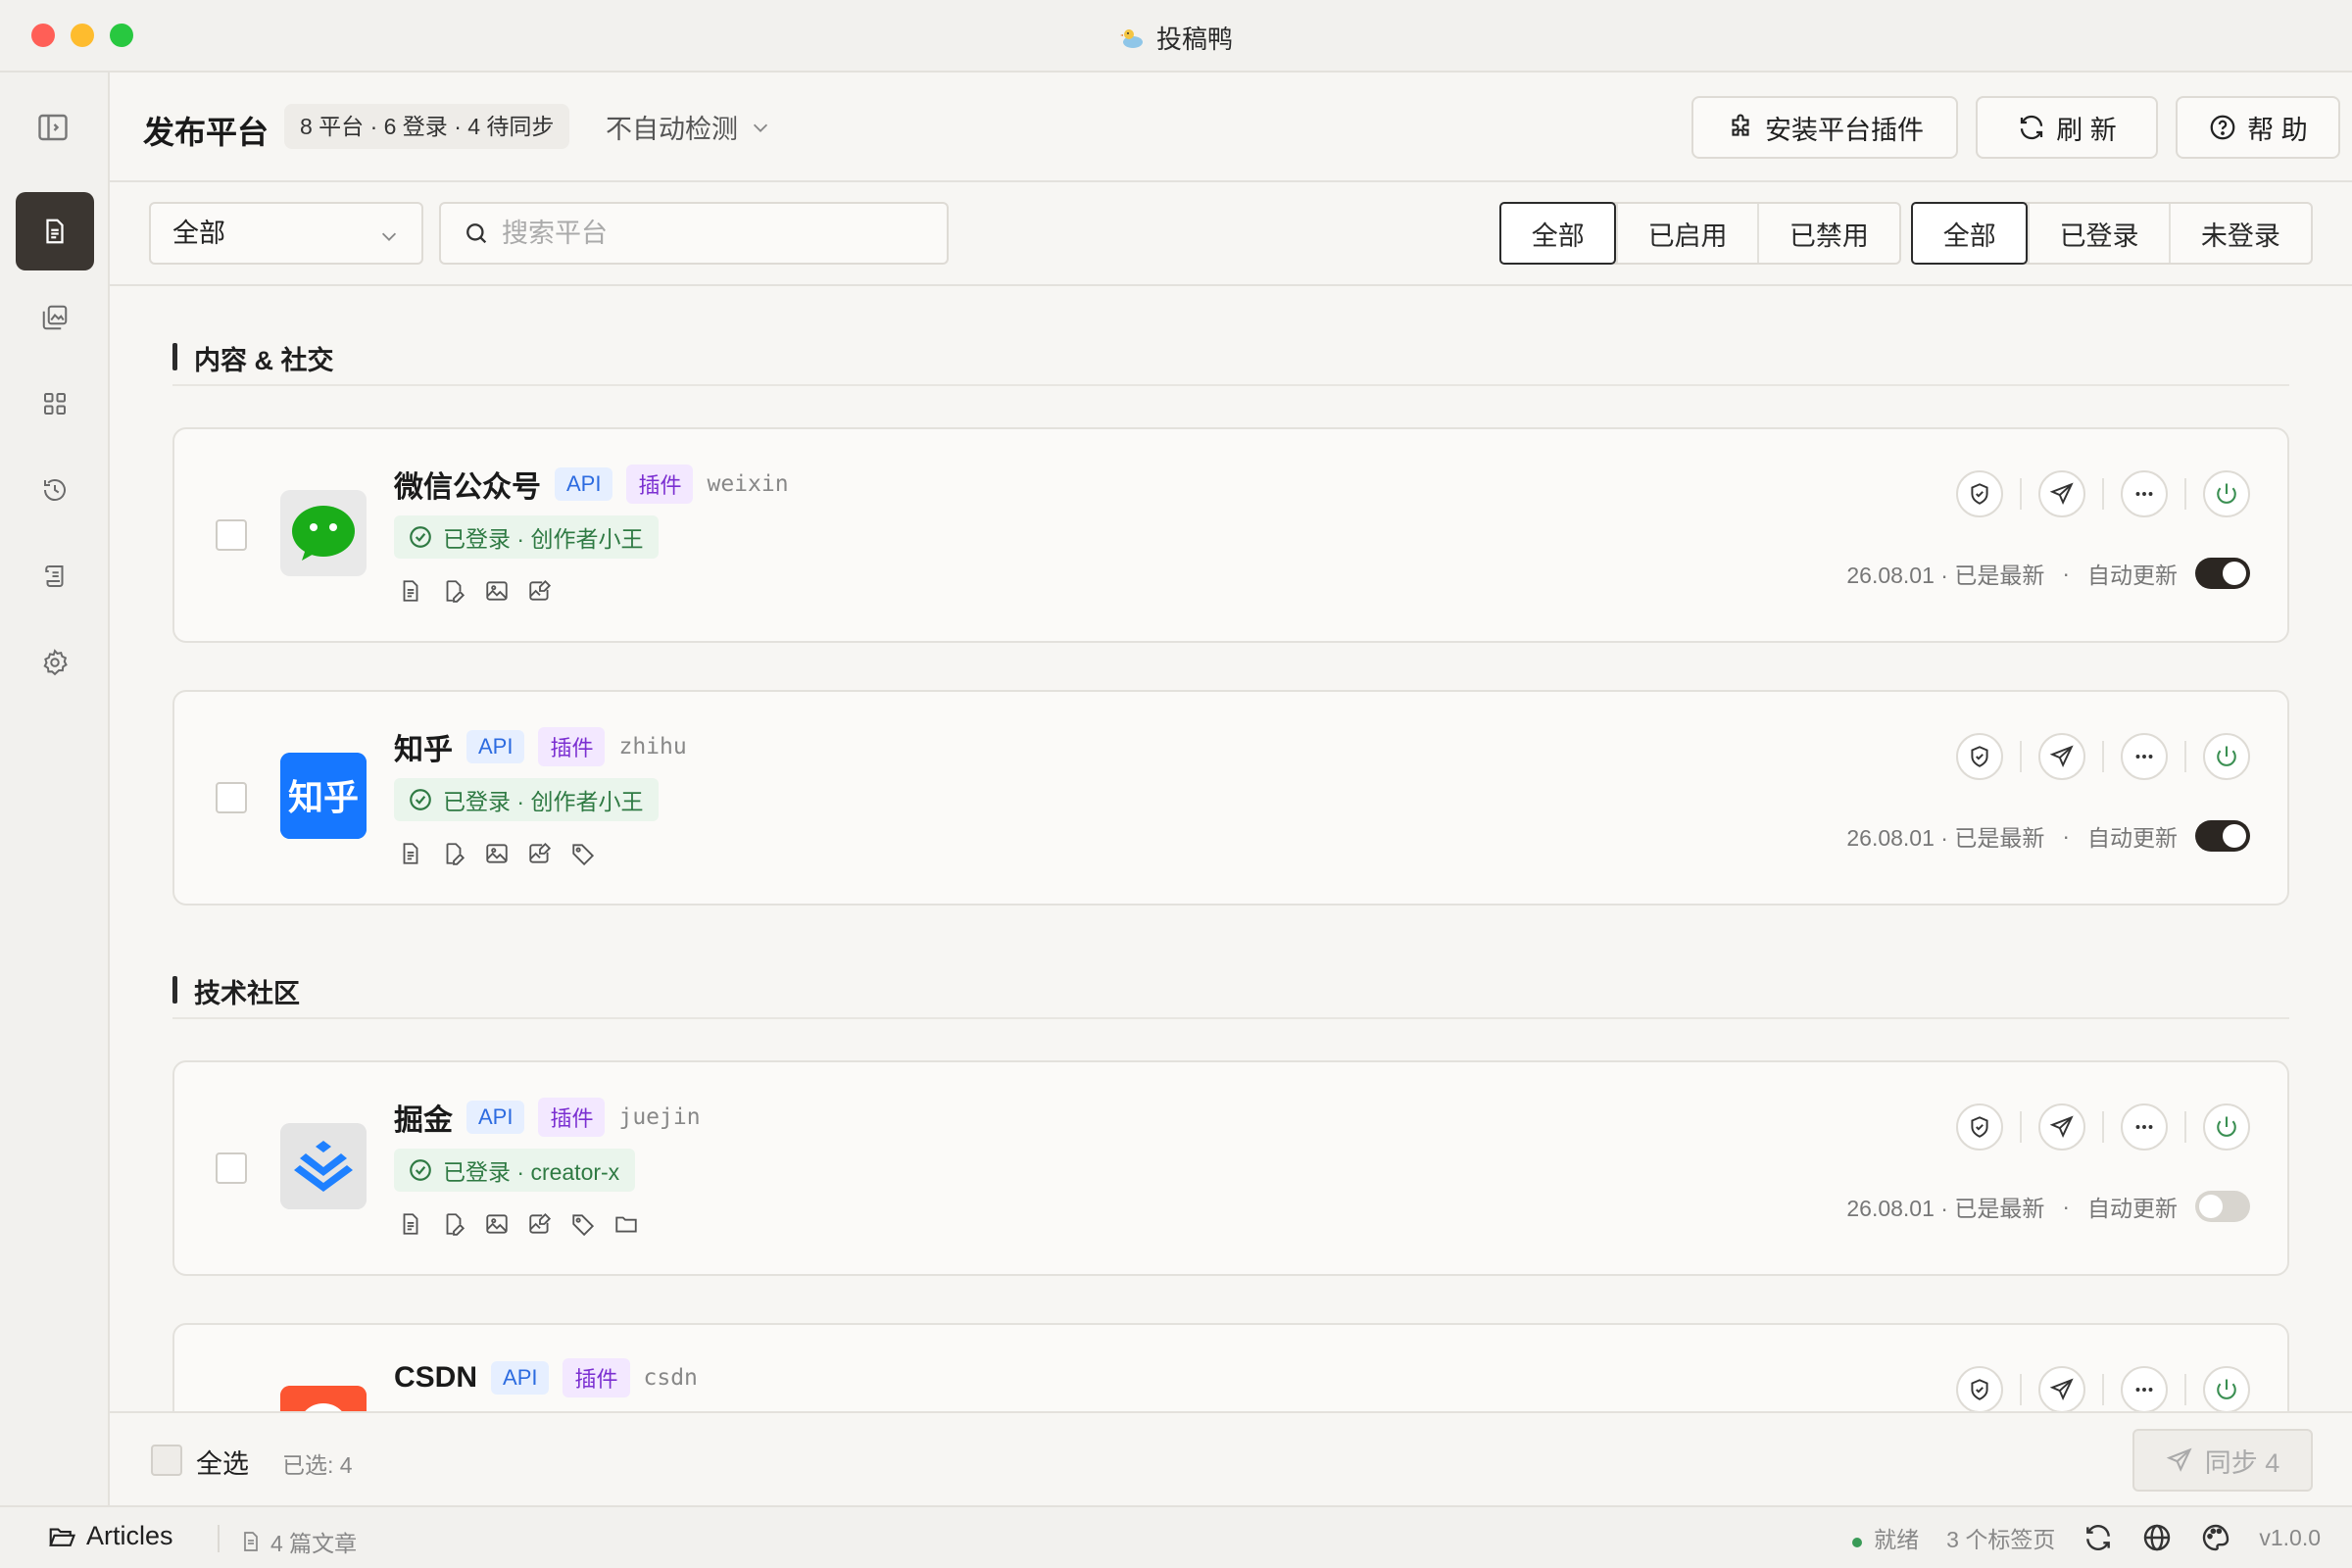 This screenshot has width=2352, height=1568. I want to click on sidebar-item-images, so click(55, 317).